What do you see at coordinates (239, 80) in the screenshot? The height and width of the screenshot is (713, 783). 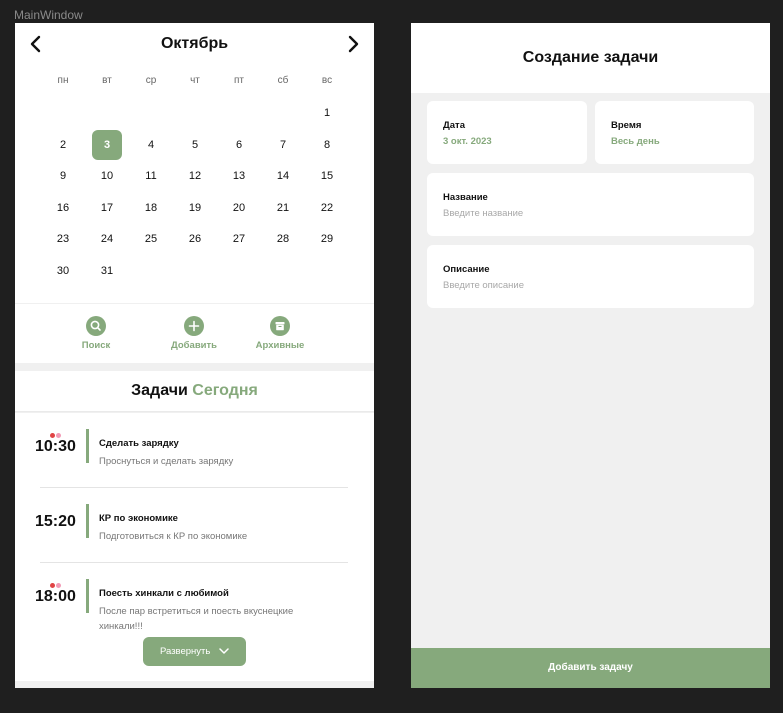 I see `weekday-label: пт` at bounding box center [239, 80].